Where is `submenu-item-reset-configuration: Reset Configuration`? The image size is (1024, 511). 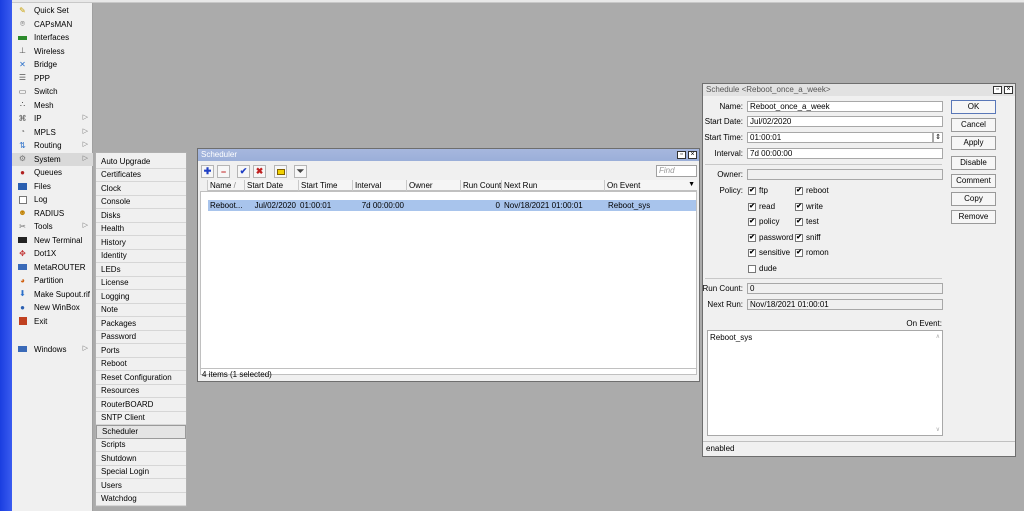 submenu-item-reset-configuration: Reset Configuration is located at coordinates (141, 378).